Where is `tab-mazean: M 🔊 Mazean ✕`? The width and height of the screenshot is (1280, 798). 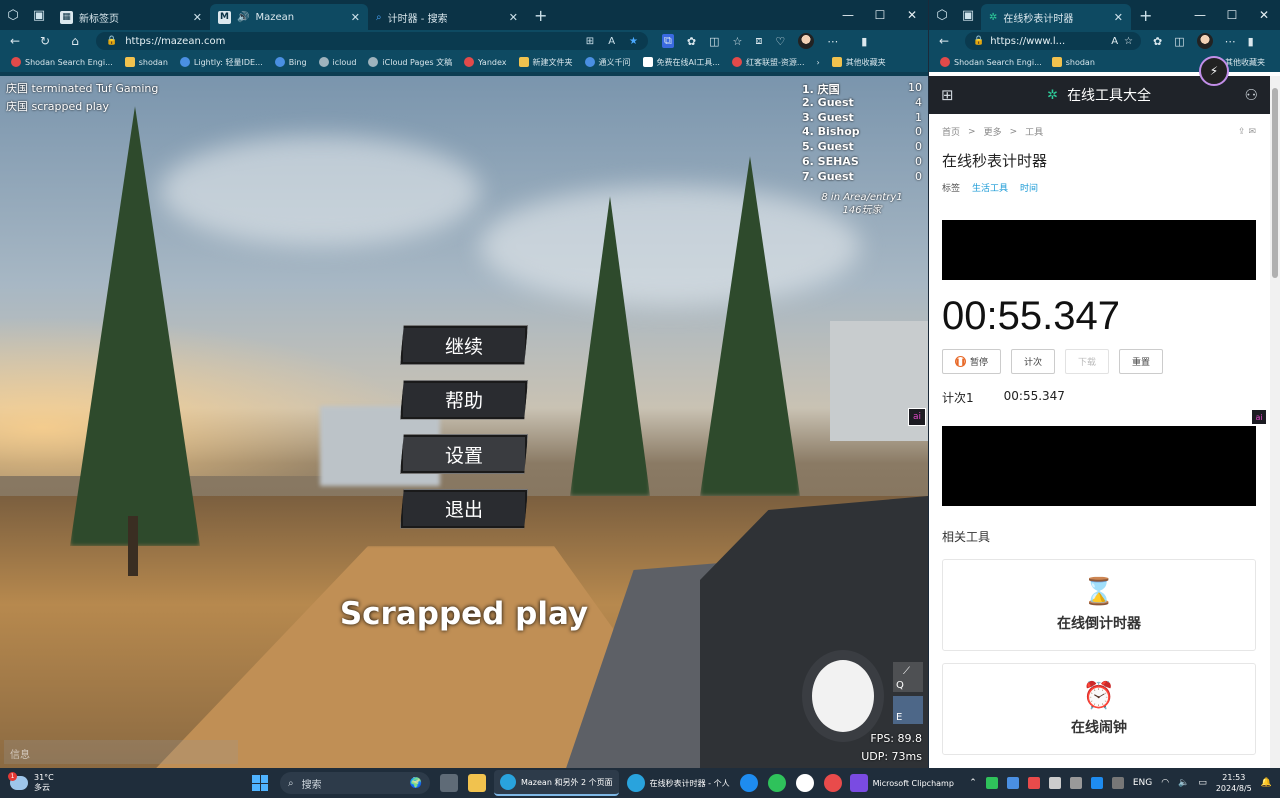 tab-mazean: M 🔊 Mazean ✕ is located at coordinates (289, 17).